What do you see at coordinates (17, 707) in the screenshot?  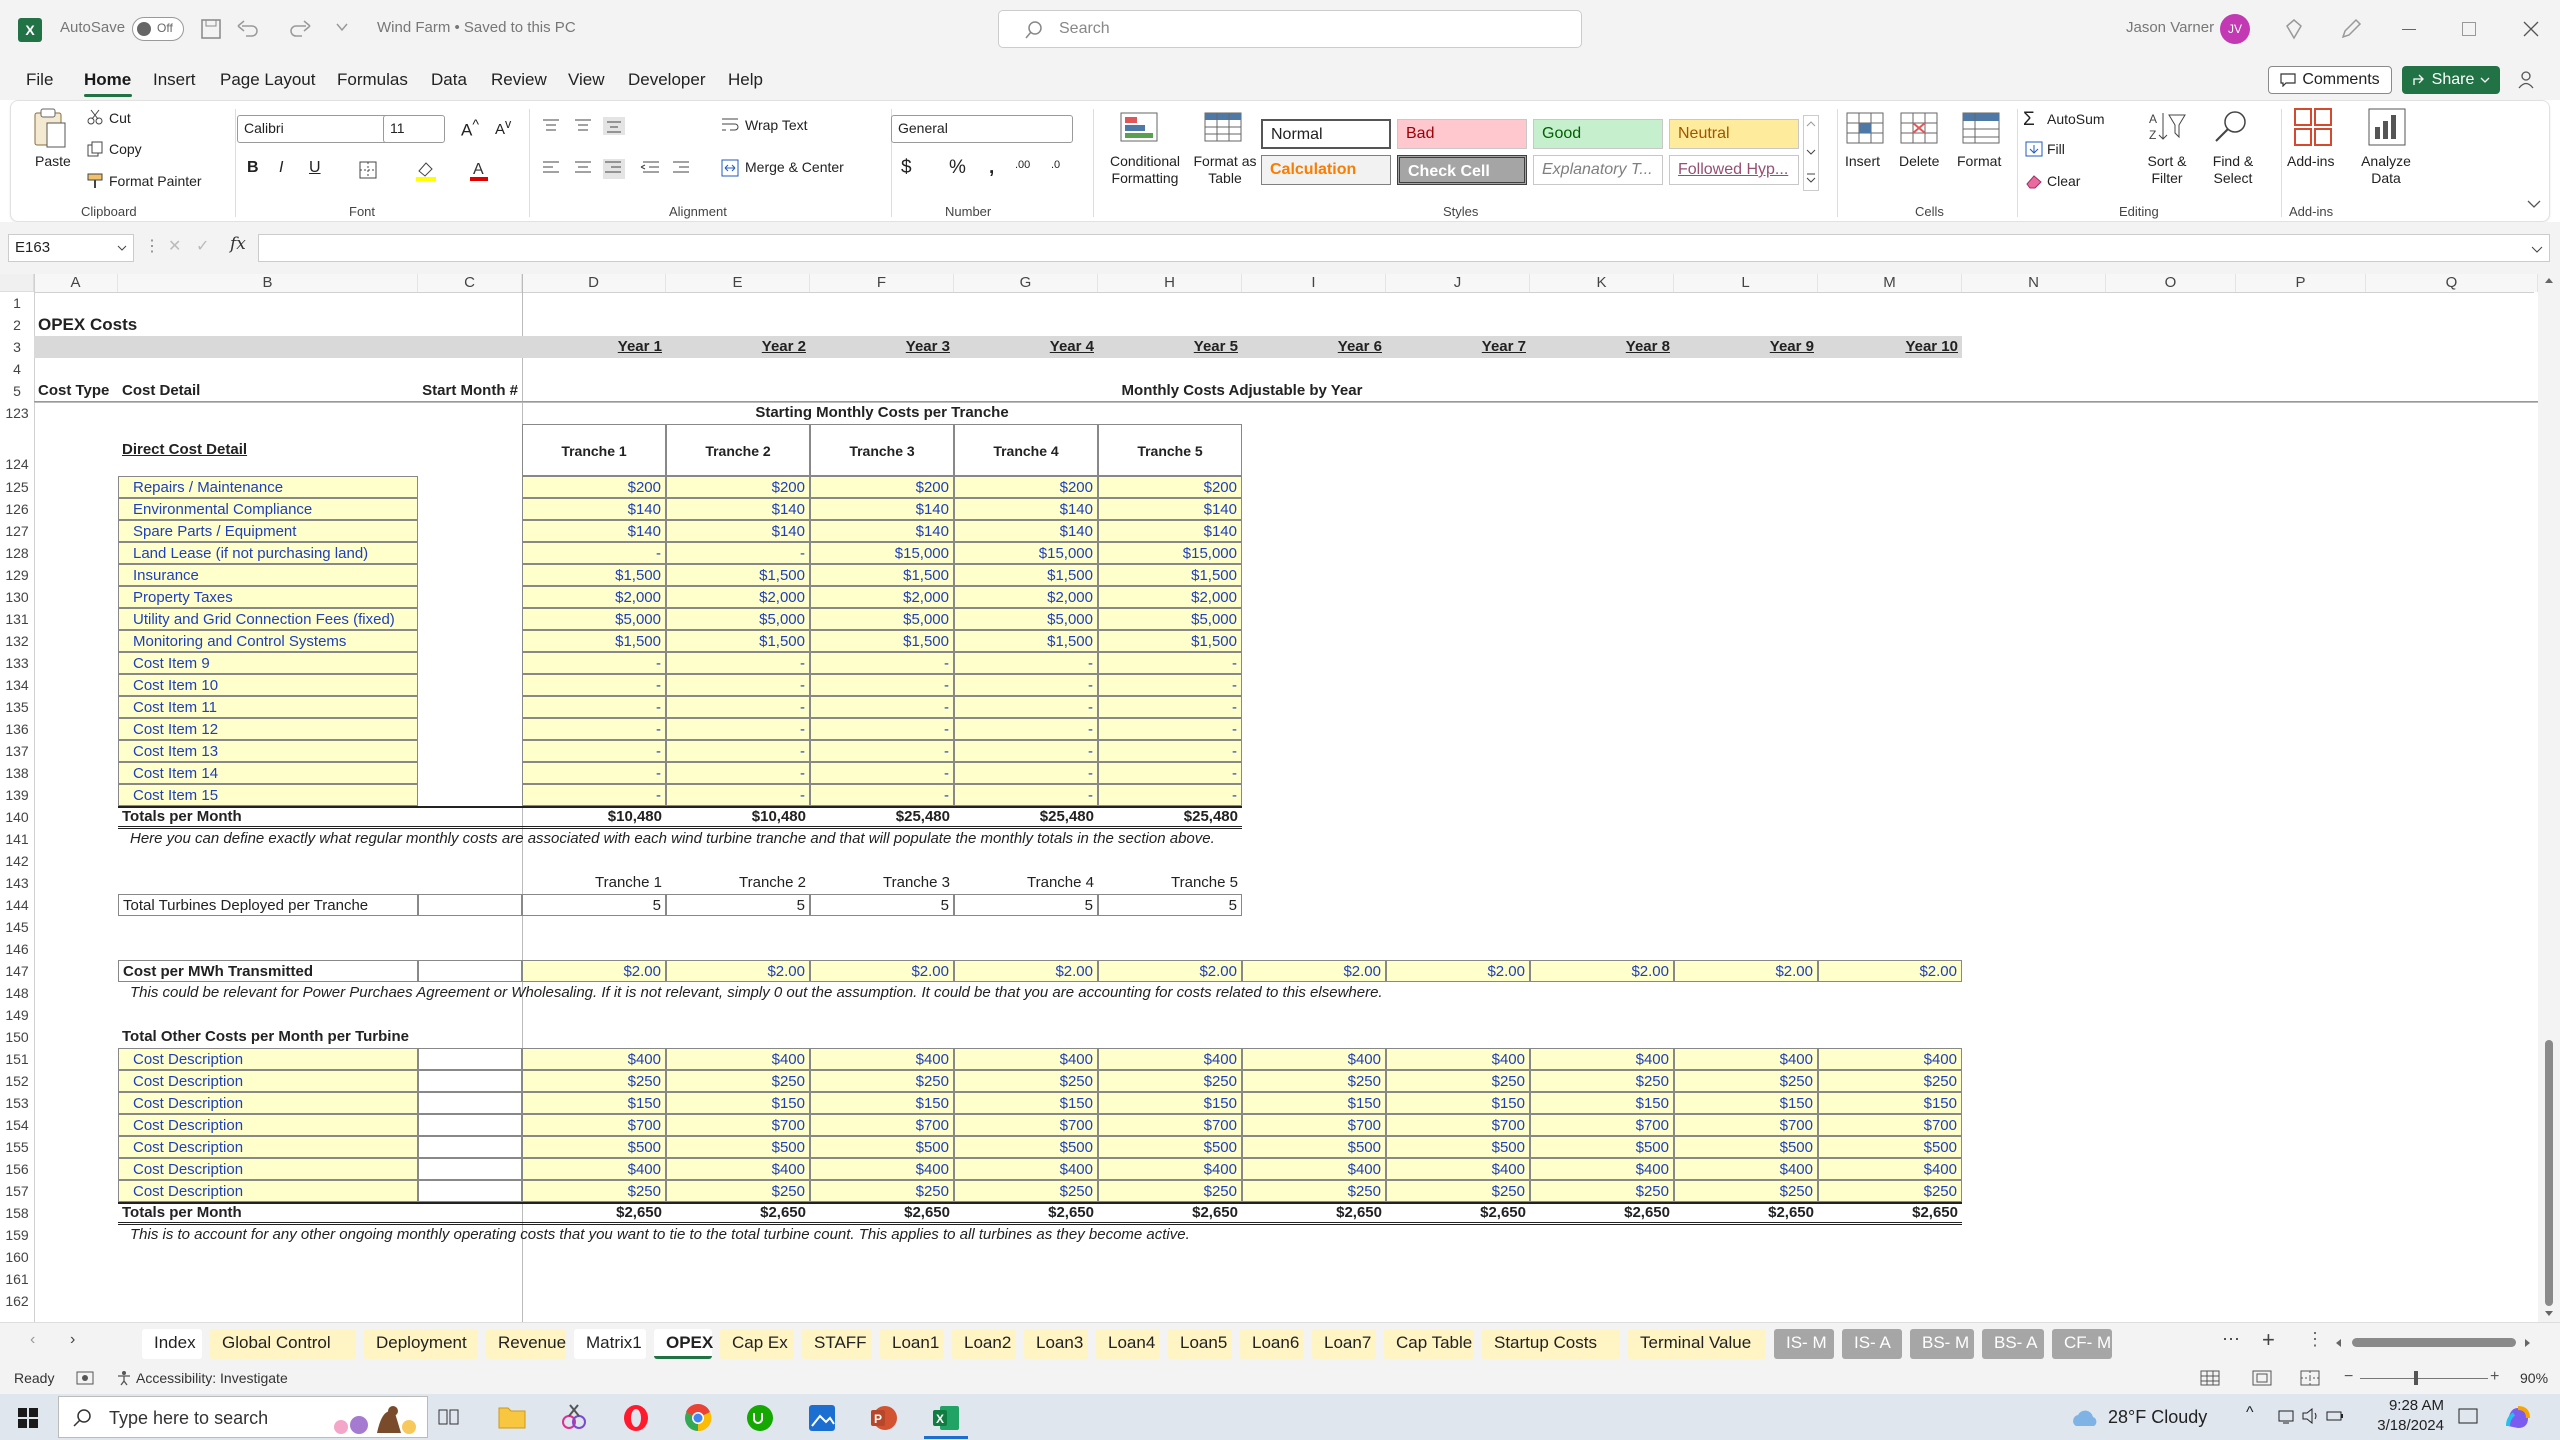 I see `row-header: 135` at bounding box center [17, 707].